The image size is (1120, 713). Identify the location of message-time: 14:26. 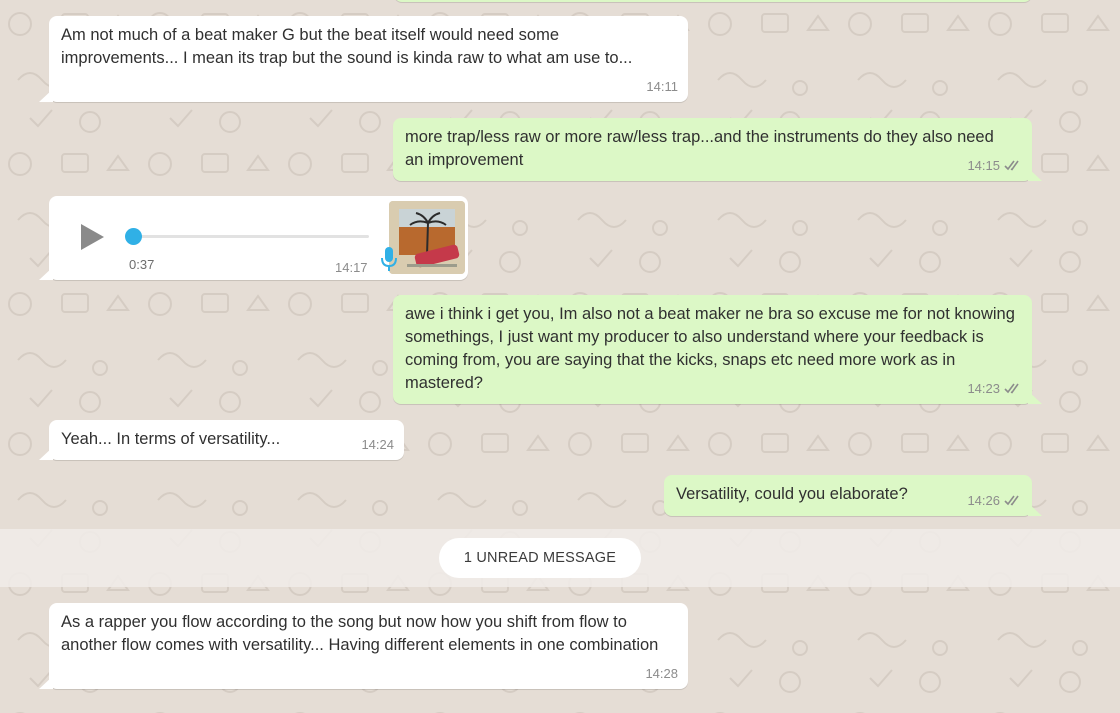
(983, 500).